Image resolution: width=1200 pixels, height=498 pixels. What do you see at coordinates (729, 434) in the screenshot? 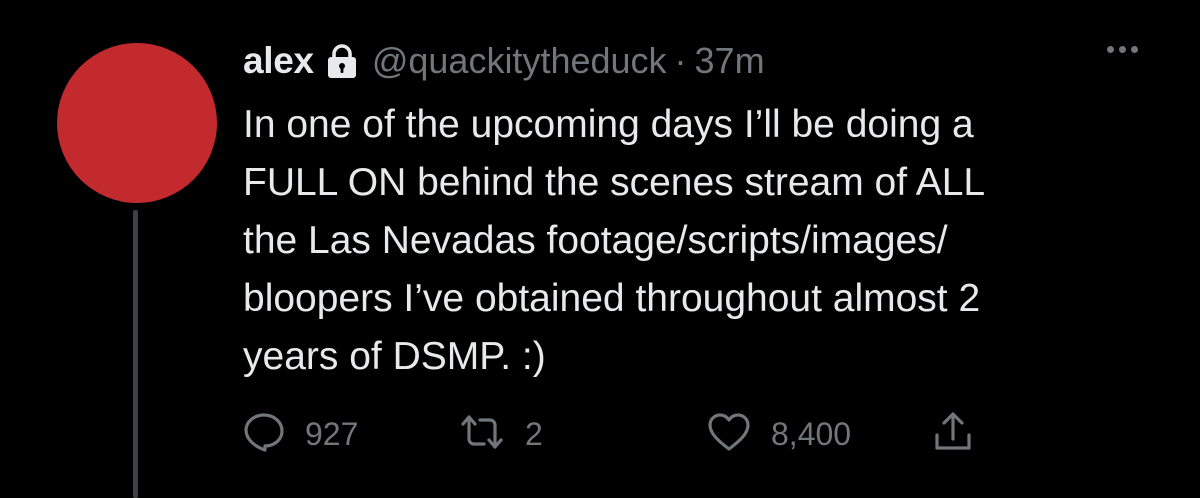
I see `heart-icon` at bounding box center [729, 434].